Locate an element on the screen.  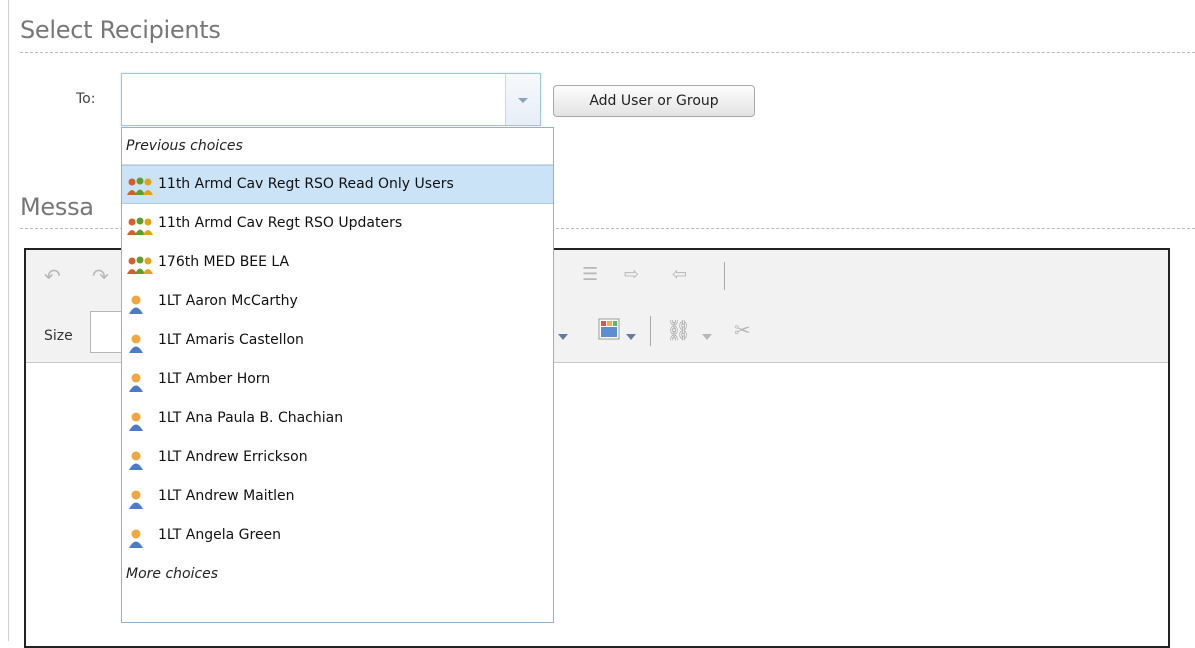
dropdown-option: 1LT Aaron McCarthy is located at coordinates (337, 301).